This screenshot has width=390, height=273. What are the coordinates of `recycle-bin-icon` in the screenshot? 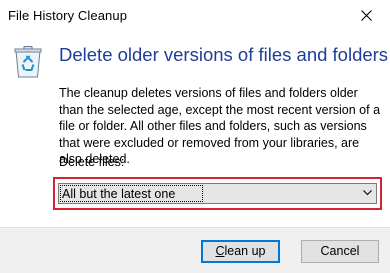 It's located at (28, 62).